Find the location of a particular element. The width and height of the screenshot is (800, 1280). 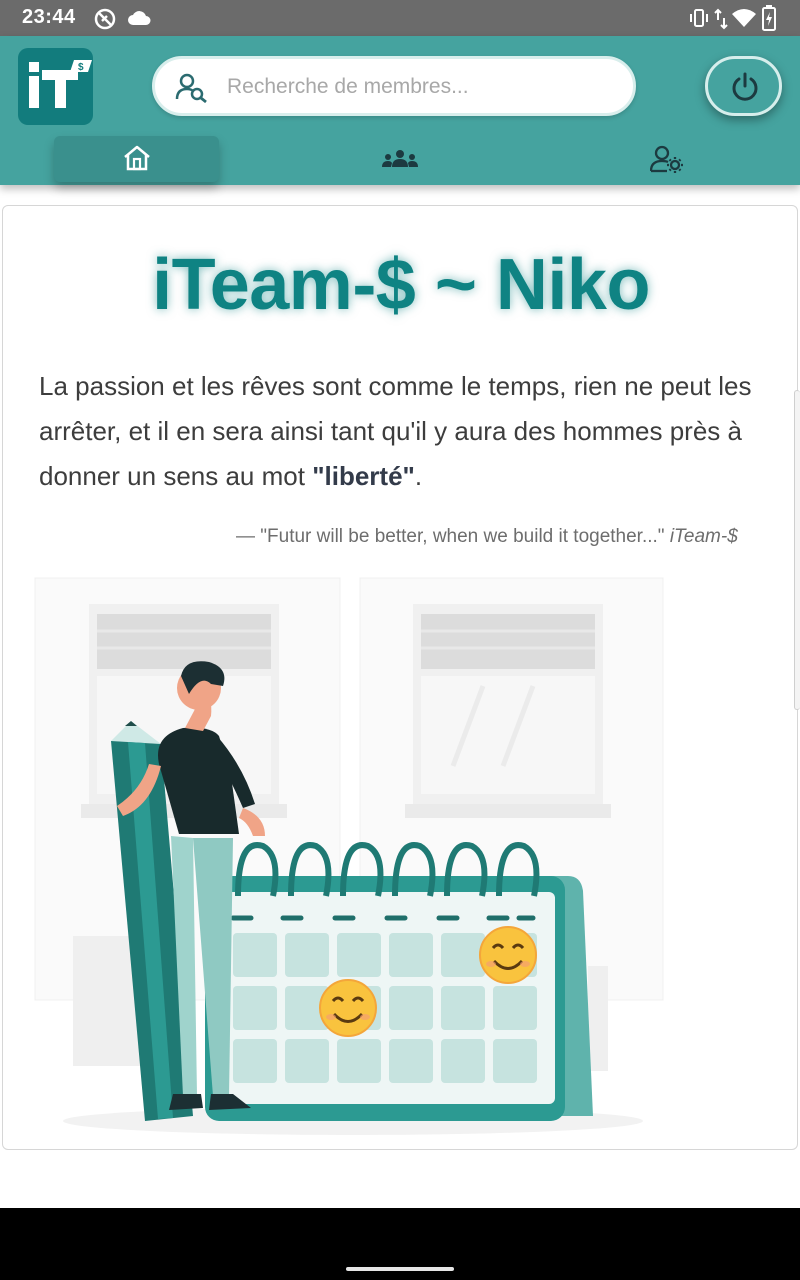

status-time: 23:44 is located at coordinates (49, 17).